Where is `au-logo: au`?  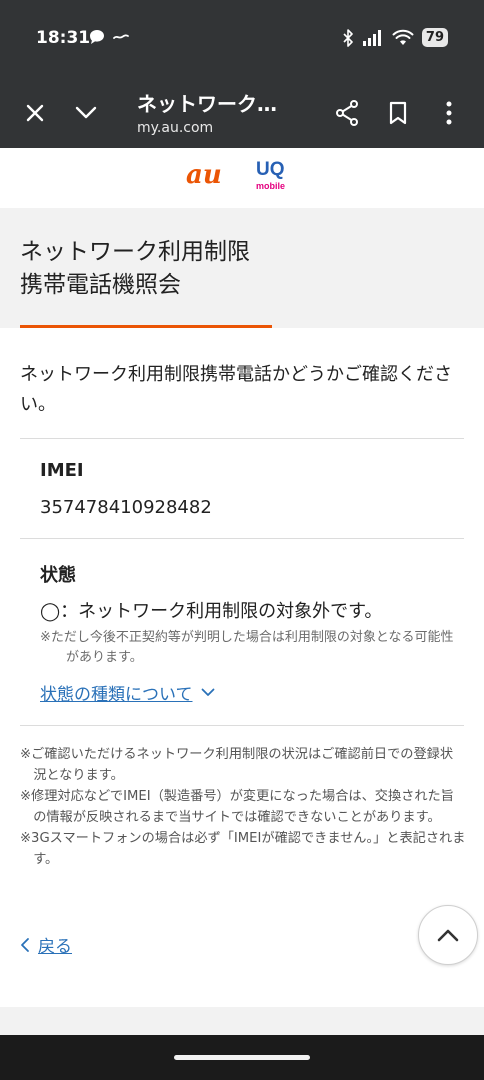
au-logo: au is located at coordinates (204, 175).